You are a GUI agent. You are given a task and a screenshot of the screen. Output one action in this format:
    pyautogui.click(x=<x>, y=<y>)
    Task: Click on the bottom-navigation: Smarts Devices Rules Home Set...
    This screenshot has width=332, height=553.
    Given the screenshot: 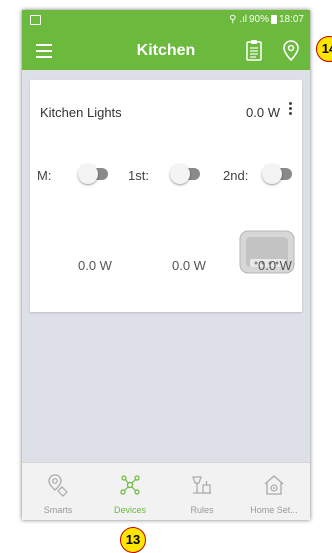 What is the action you would take?
    pyautogui.click(x=166, y=491)
    